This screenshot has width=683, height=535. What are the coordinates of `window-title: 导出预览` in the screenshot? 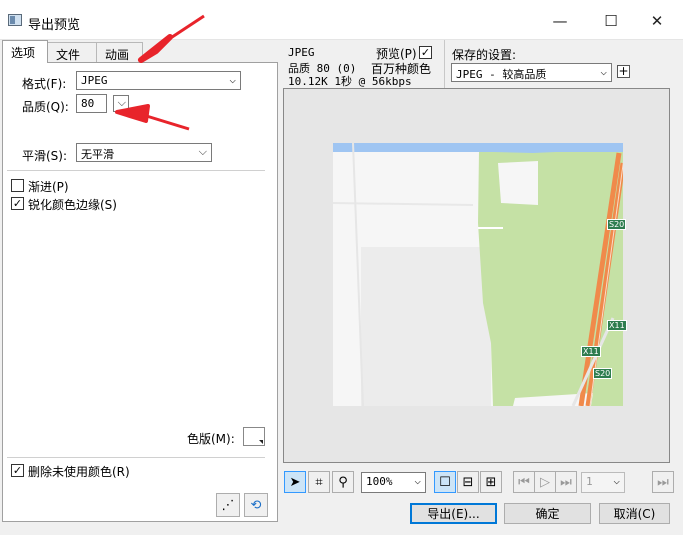 It's located at (54, 25).